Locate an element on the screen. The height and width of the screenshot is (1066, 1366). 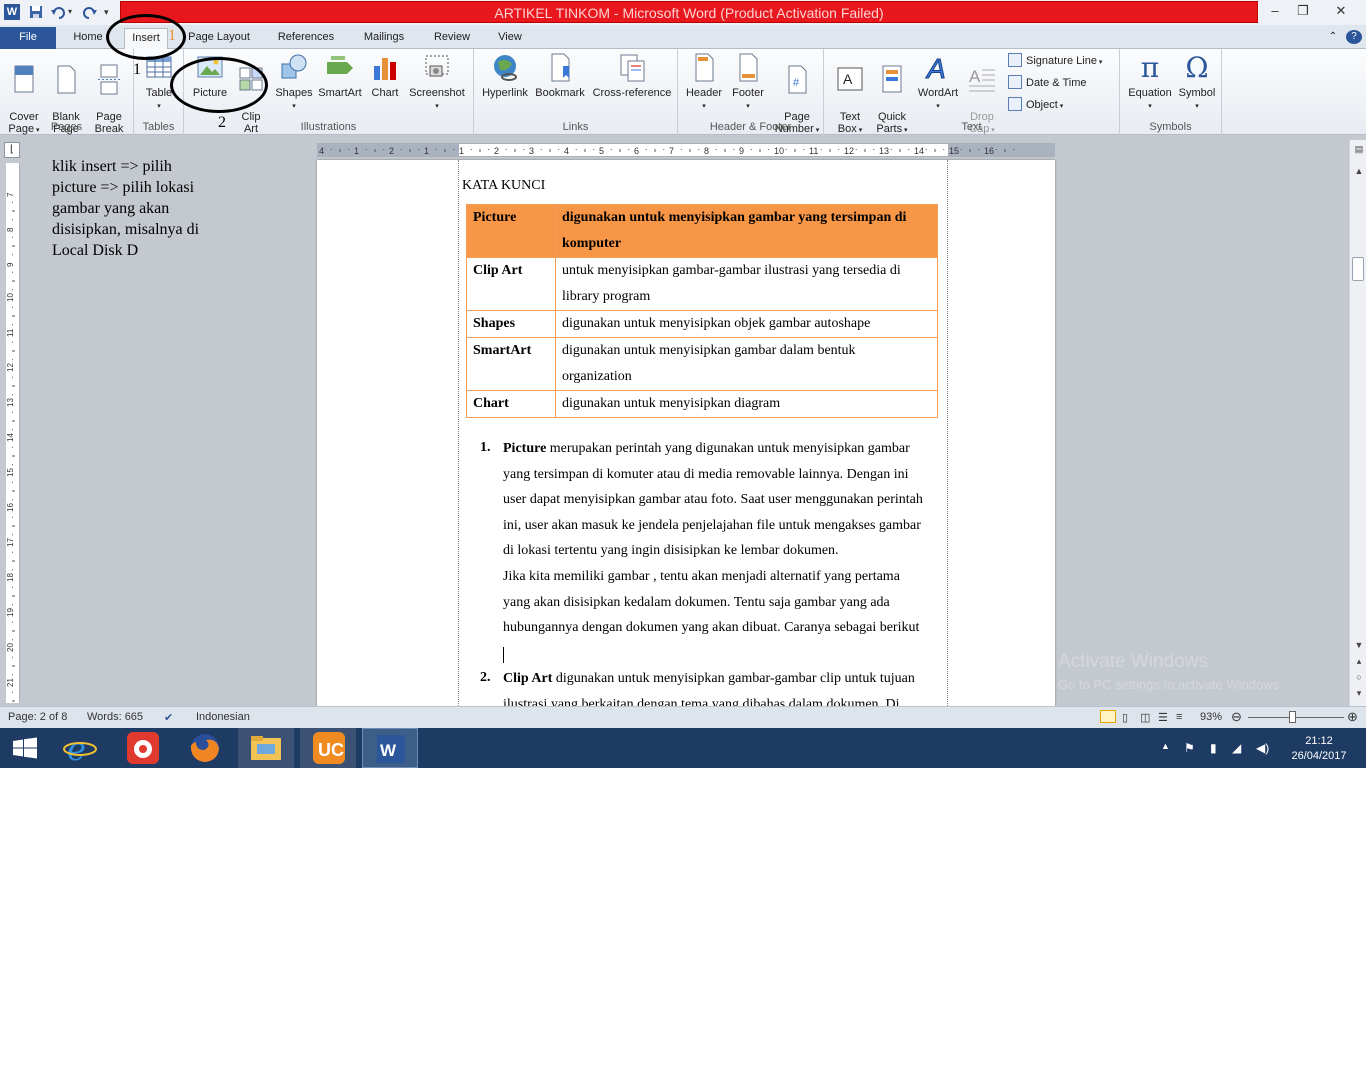
uc-browser-button: UC is located at coordinates (328, 748).